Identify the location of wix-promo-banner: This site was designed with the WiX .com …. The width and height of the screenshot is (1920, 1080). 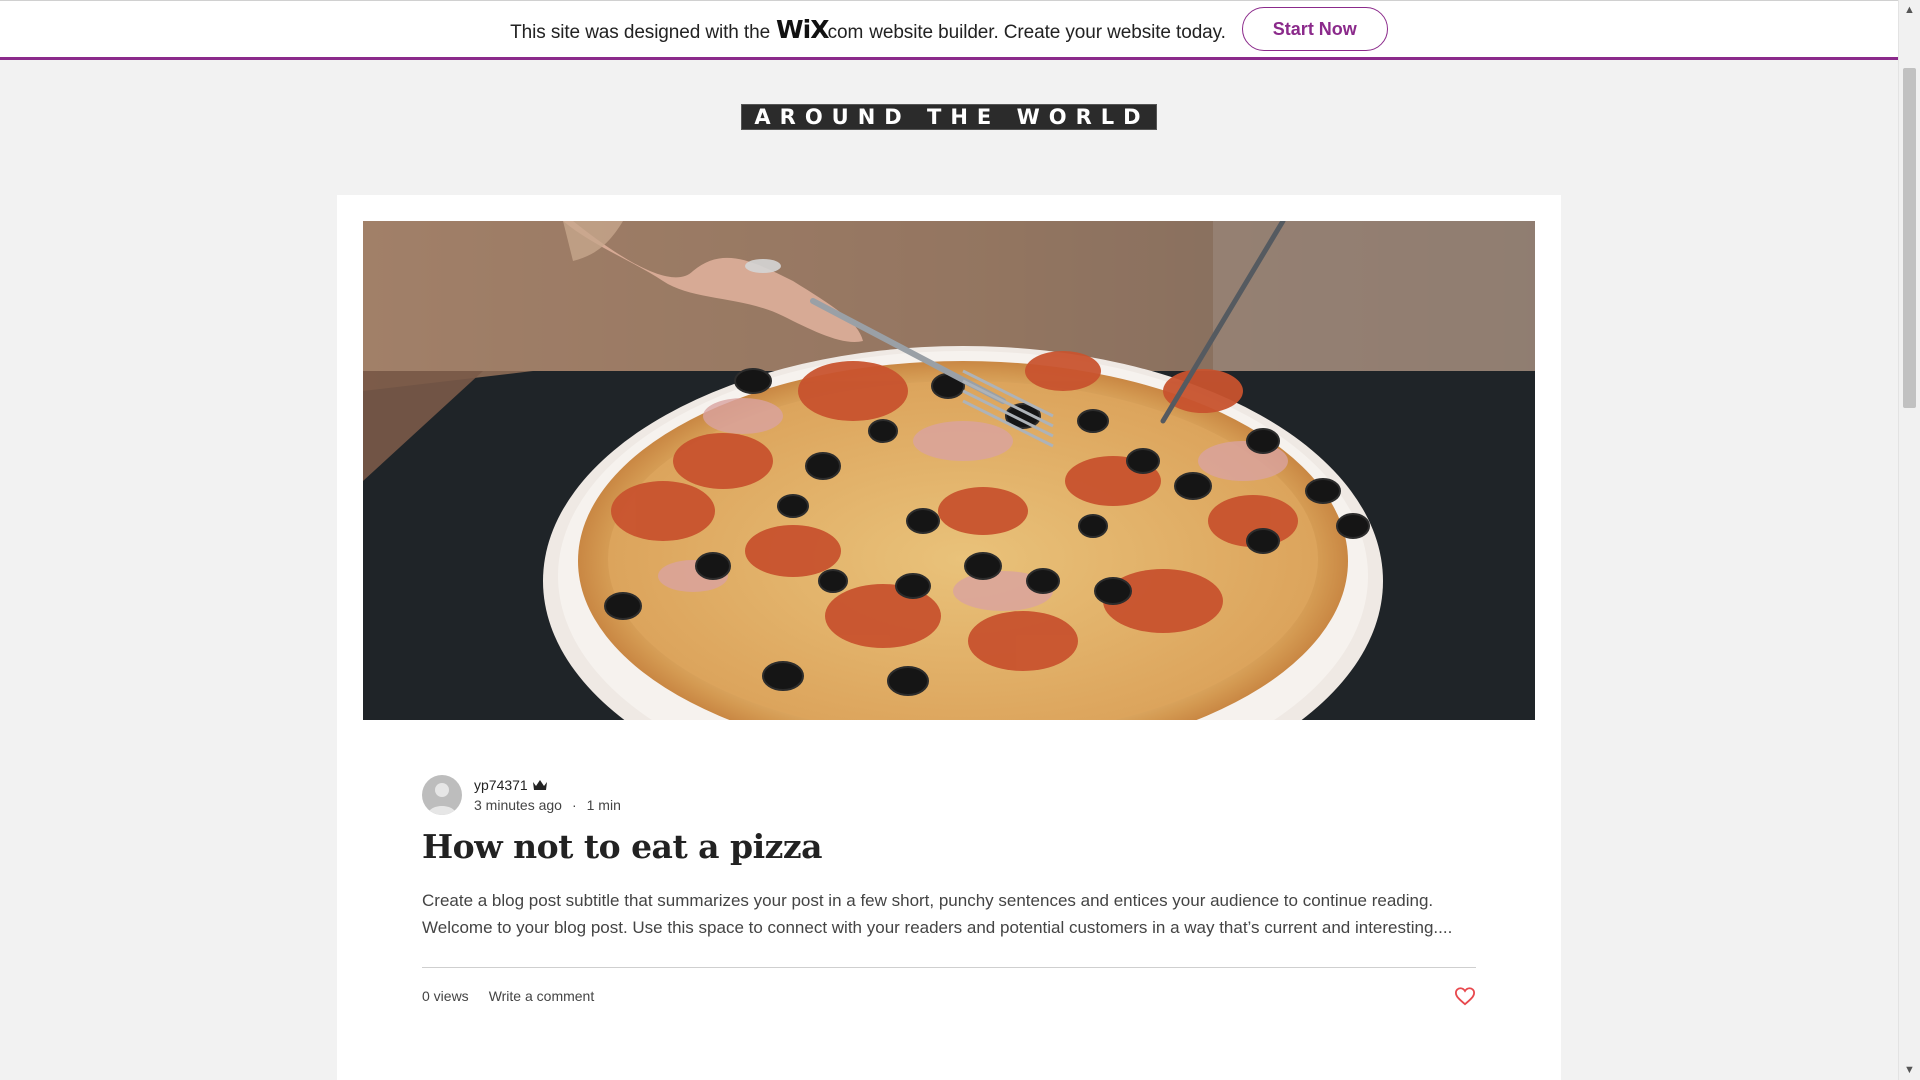
(949, 30).